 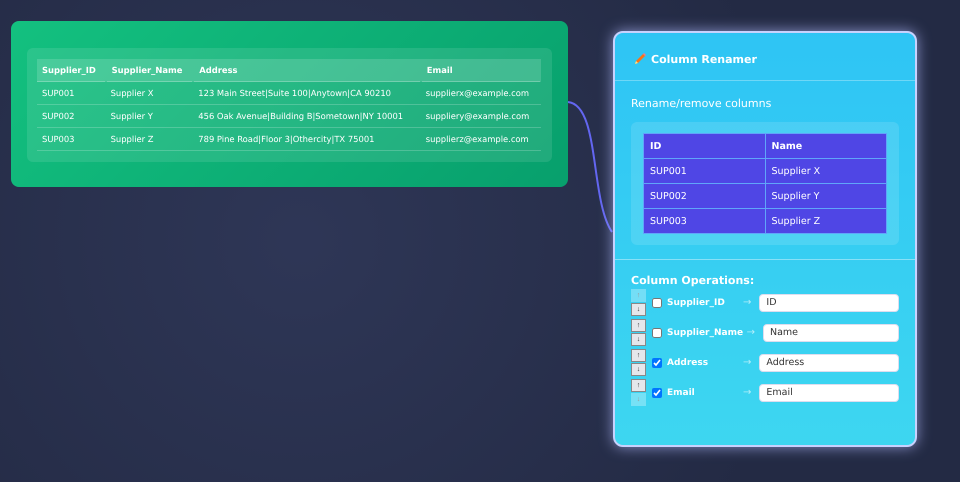 I want to click on rename-field: ID, so click(x=829, y=303).